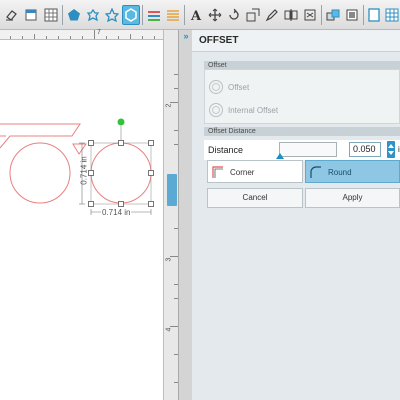 The width and height of the screenshot is (400, 400). I want to click on round-button: Round, so click(352, 171).